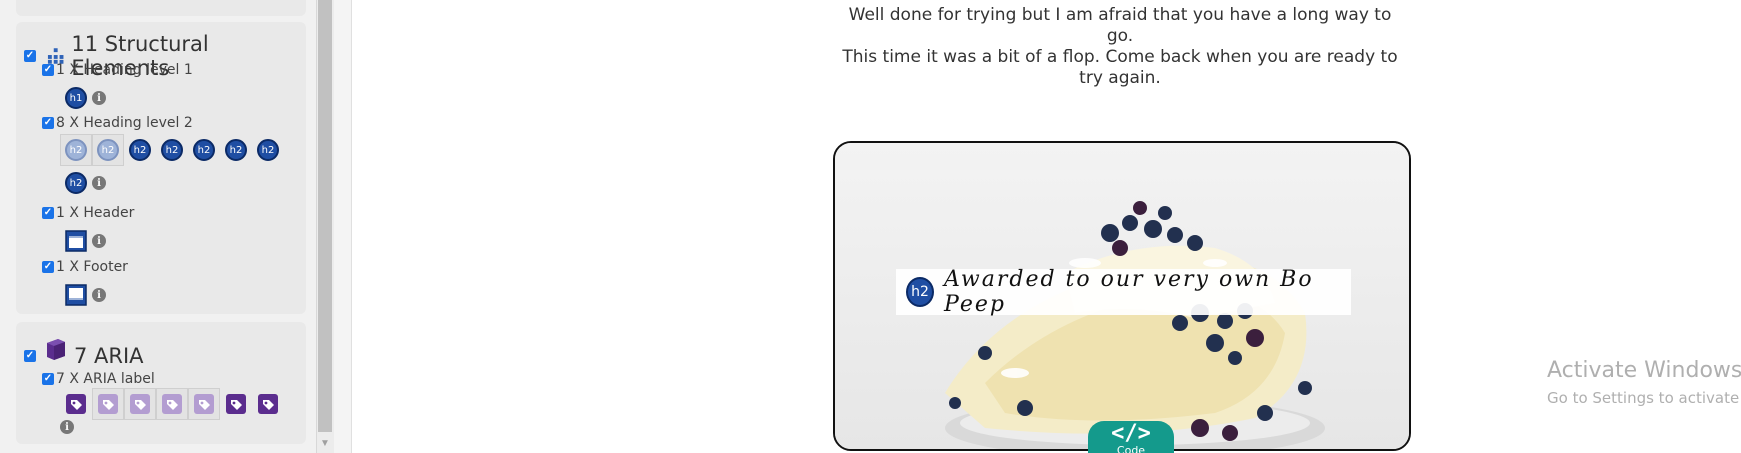 The width and height of the screenshot is (1741, 453). I want to click on heading-level-1-checkbox, so click(48, 70).